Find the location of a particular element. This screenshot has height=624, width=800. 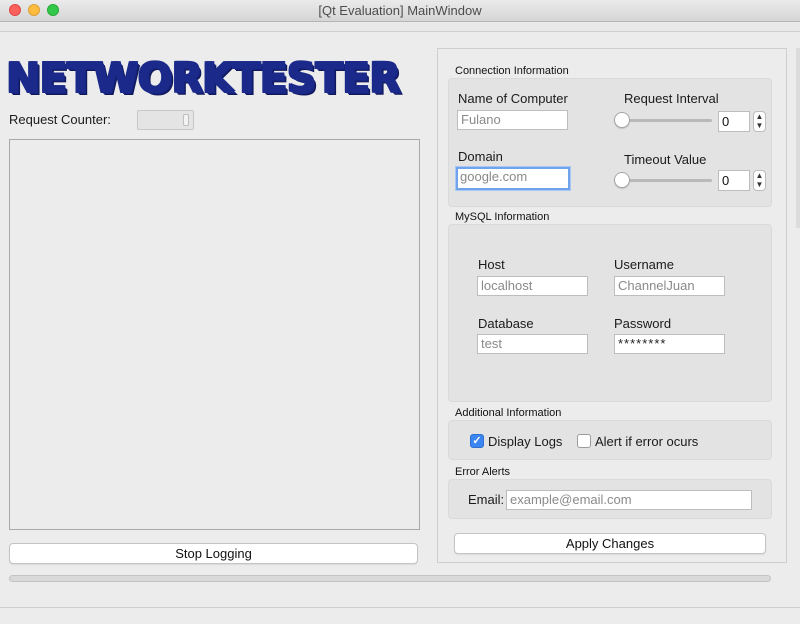

progress-bar is located at coordinates (390, 578).